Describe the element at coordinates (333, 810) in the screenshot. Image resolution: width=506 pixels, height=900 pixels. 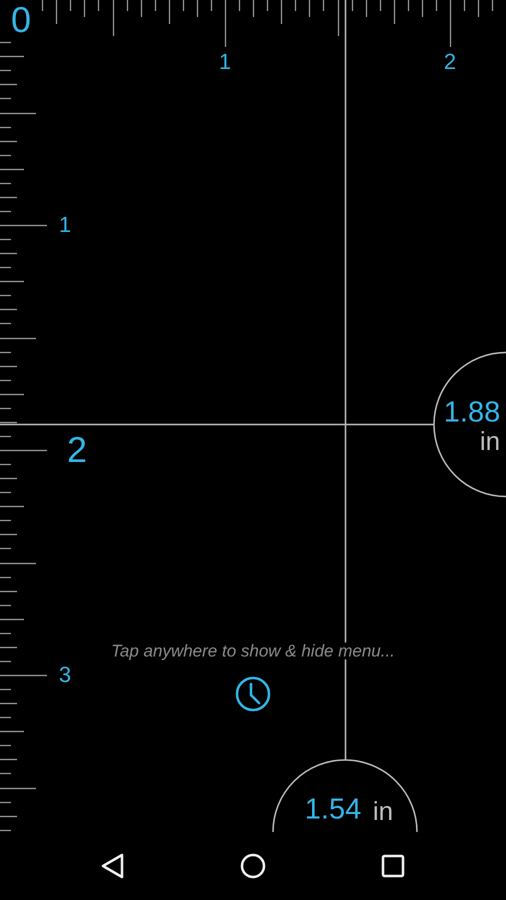
I see `measurement-value: 1.54` at that location.